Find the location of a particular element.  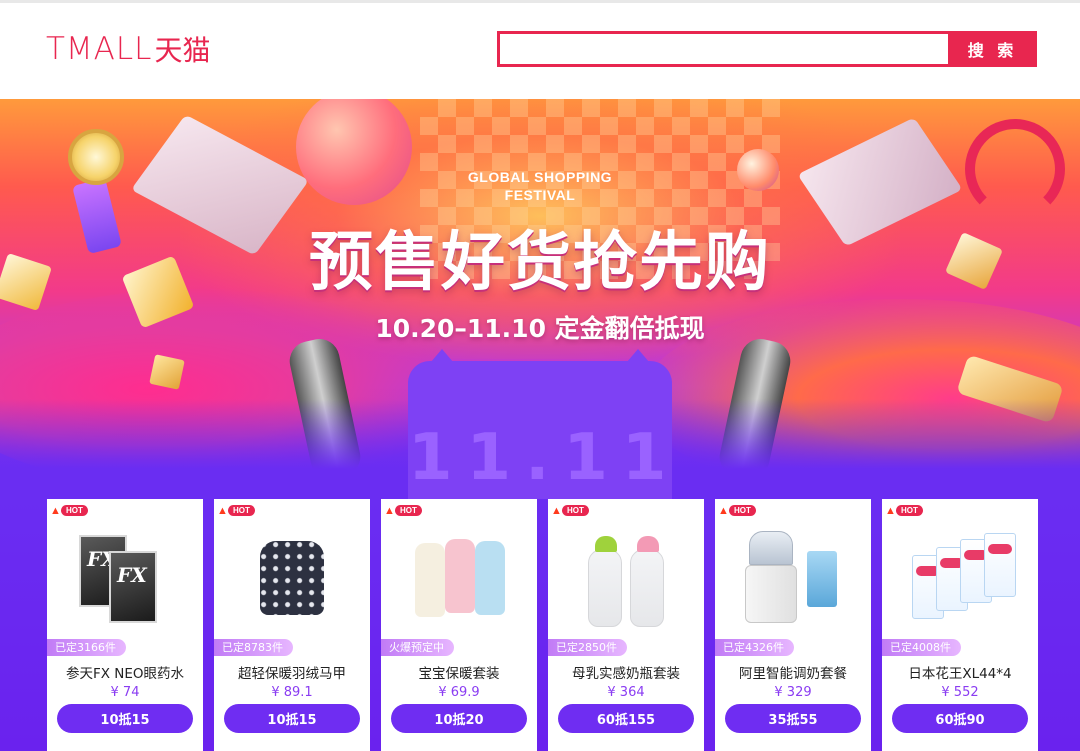

product-name: 宝宝保暖套装 is located at coordinates (459, 672).